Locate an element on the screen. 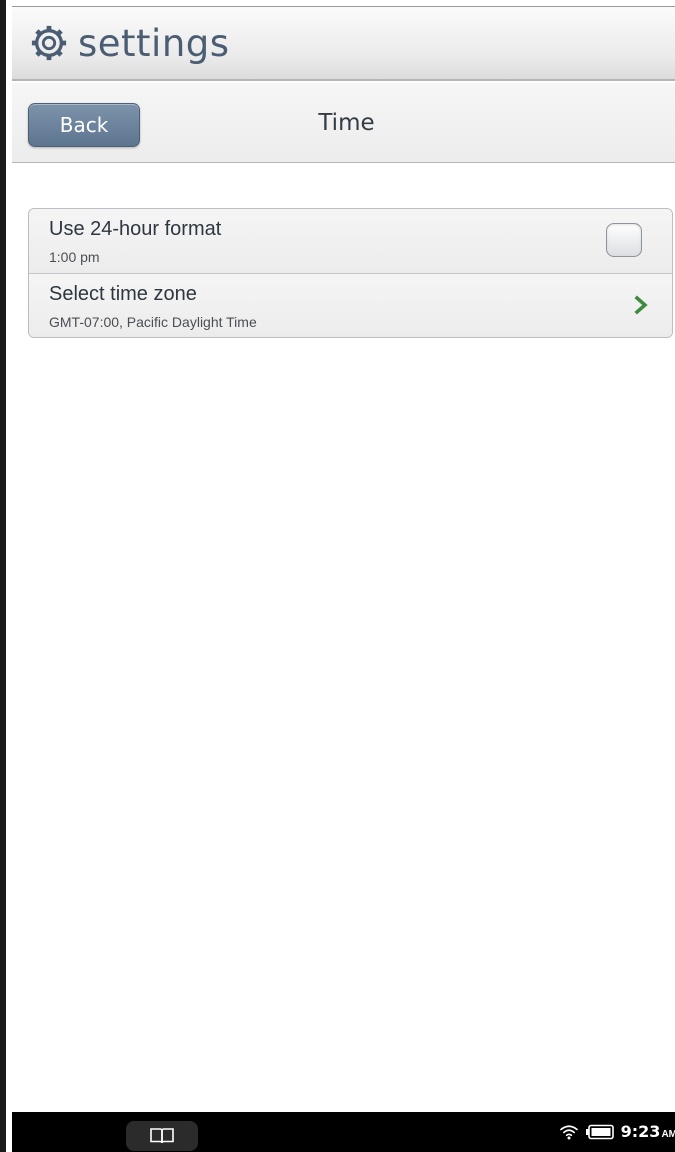  setting-title: Use 24-hour format is located at coordinates (135, 229).